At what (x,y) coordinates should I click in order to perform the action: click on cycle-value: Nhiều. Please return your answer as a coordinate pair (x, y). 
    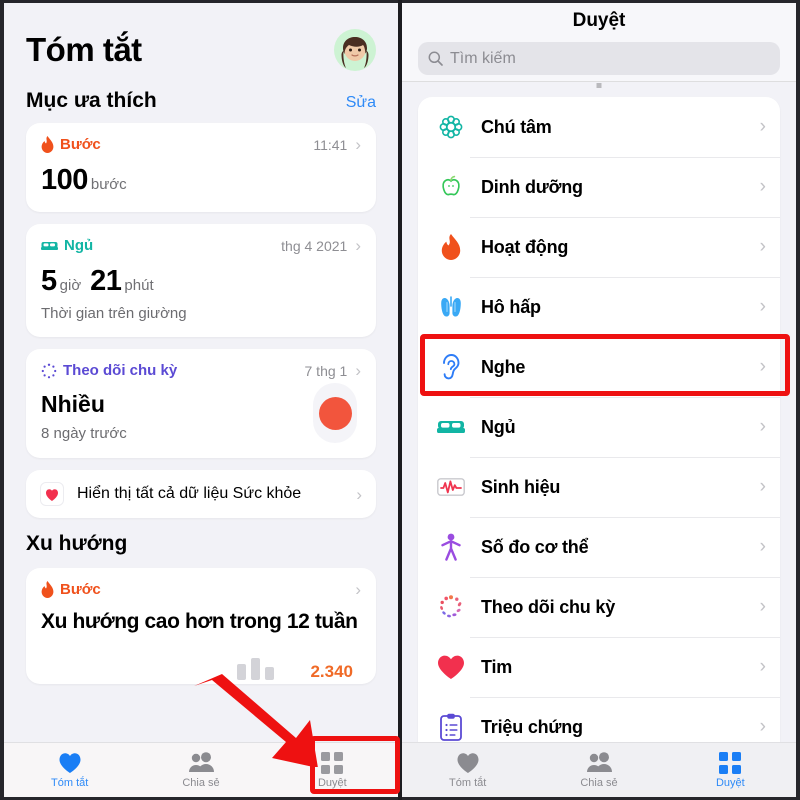
    Looking at the image, I should click on (73, 403).